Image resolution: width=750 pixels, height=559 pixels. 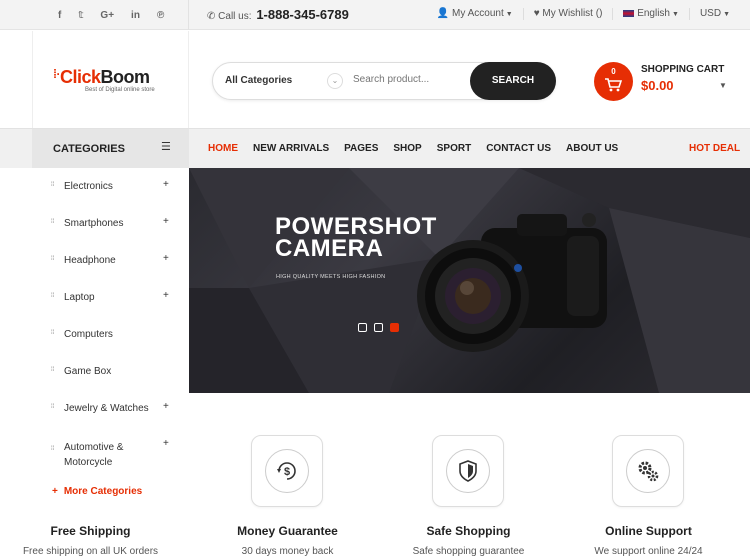 I want to click on category-item-laptop: ⁞⁞ Laptop +, so click(x=110, y=297).